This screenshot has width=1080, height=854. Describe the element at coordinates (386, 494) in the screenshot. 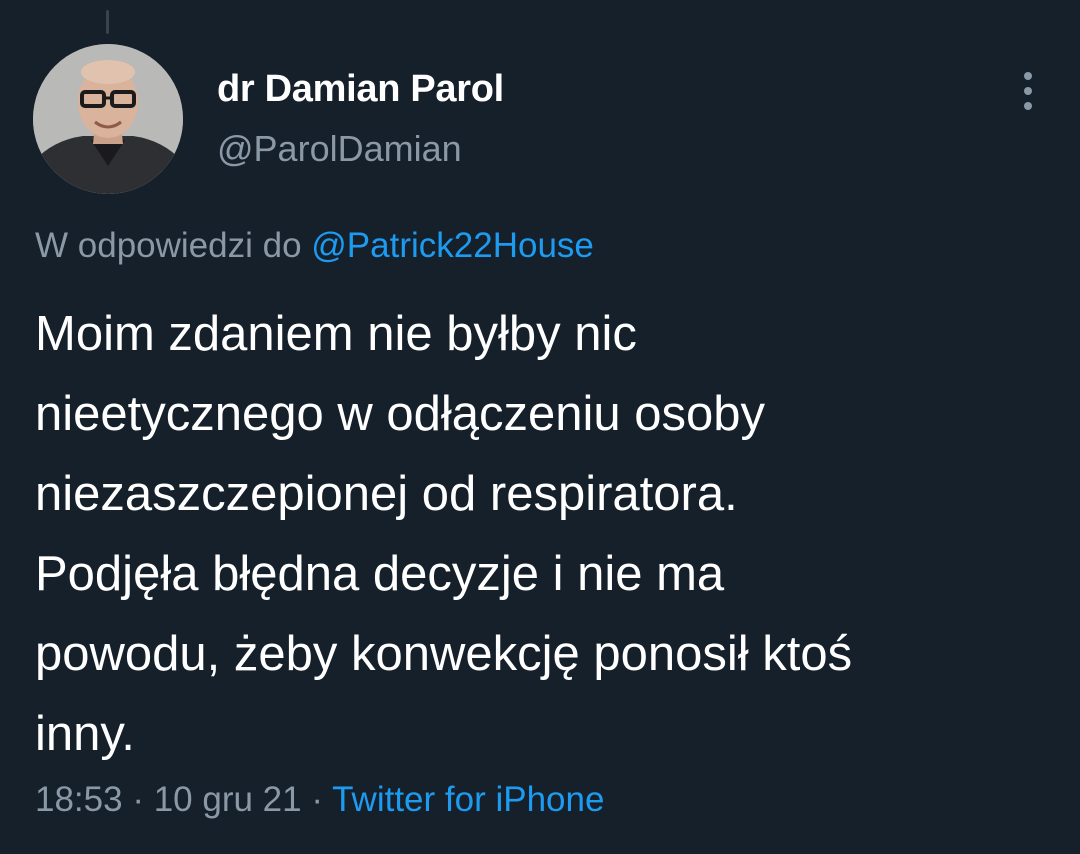

I see `tweet-text-line: niezaszczepionej od respiratora.` at that location.